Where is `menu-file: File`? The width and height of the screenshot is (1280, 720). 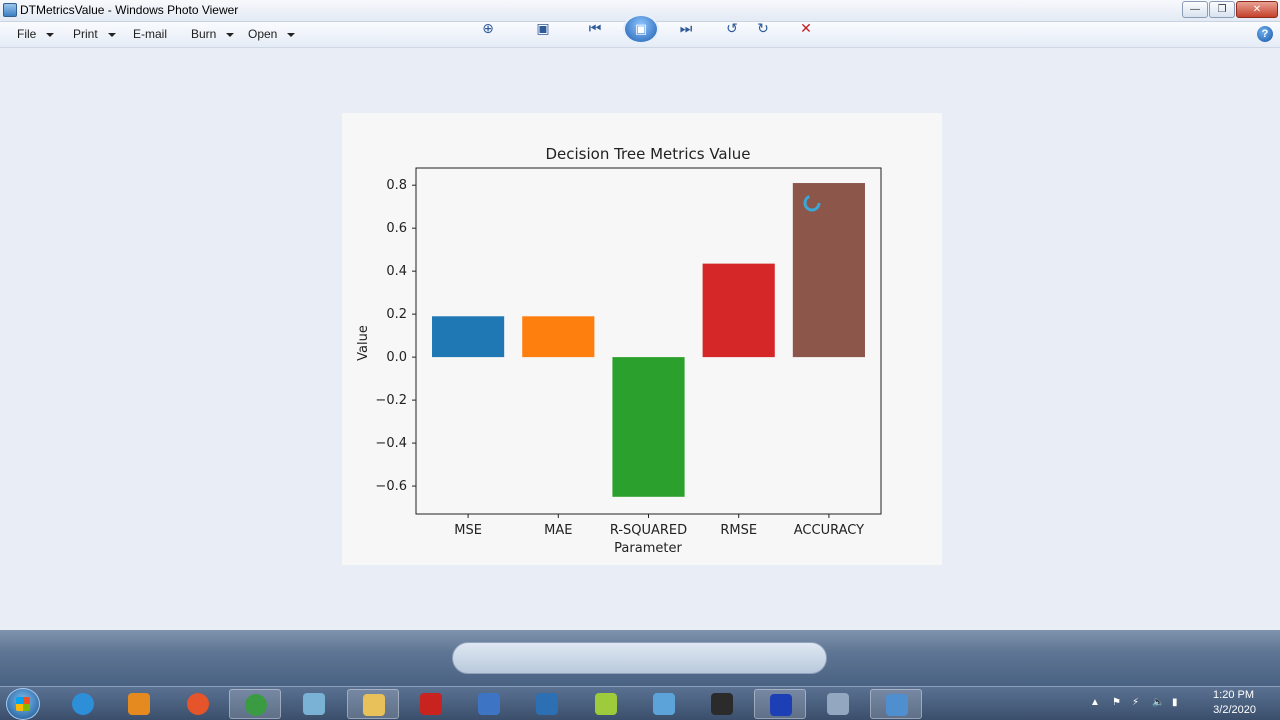
menu-file: File is located at coordinates (36, 34).